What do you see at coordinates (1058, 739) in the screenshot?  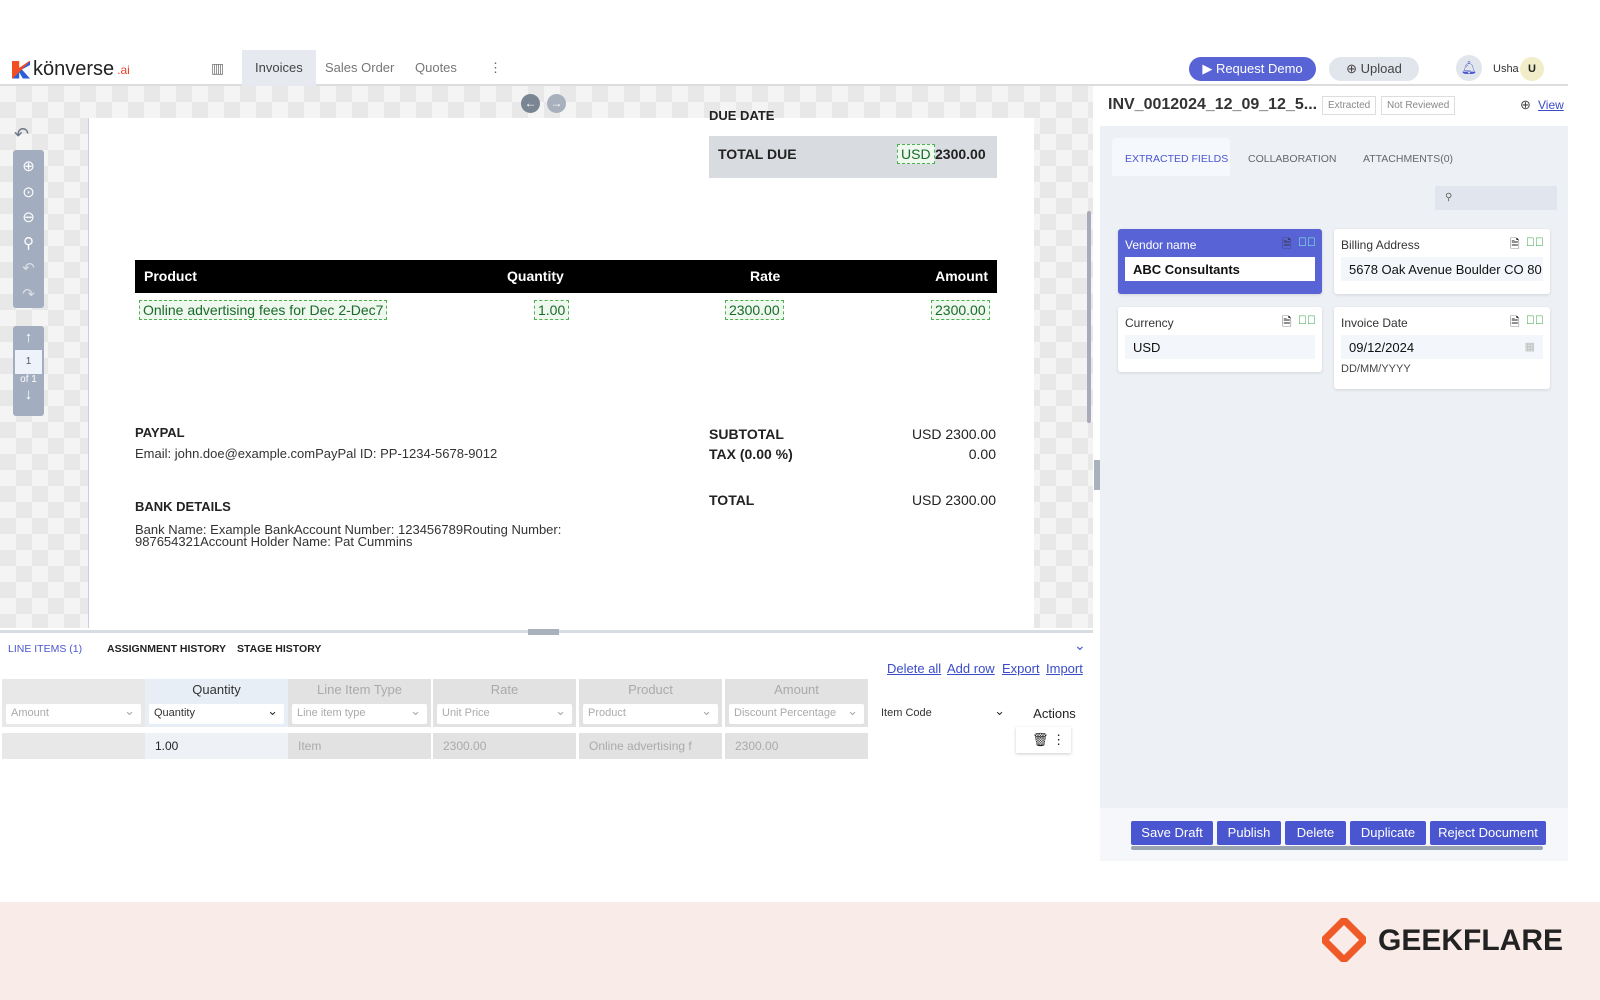 I see `row-menu-icon: ⋮` at bounding box center [1058, 739].